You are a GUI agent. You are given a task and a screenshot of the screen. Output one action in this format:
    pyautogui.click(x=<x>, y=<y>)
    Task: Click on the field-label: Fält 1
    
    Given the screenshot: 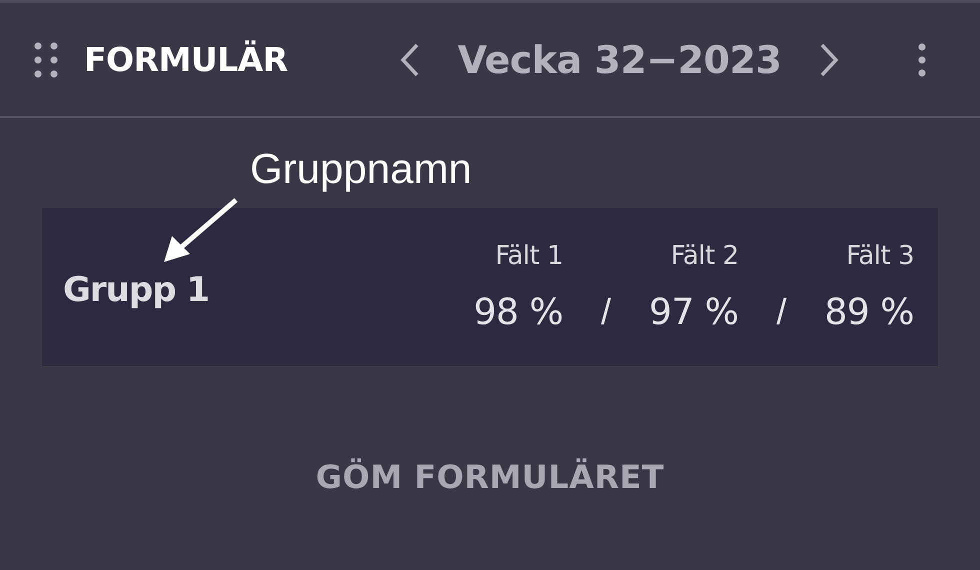 What is the action you would take?
    pyautogui.click(x=529, y=256)
    